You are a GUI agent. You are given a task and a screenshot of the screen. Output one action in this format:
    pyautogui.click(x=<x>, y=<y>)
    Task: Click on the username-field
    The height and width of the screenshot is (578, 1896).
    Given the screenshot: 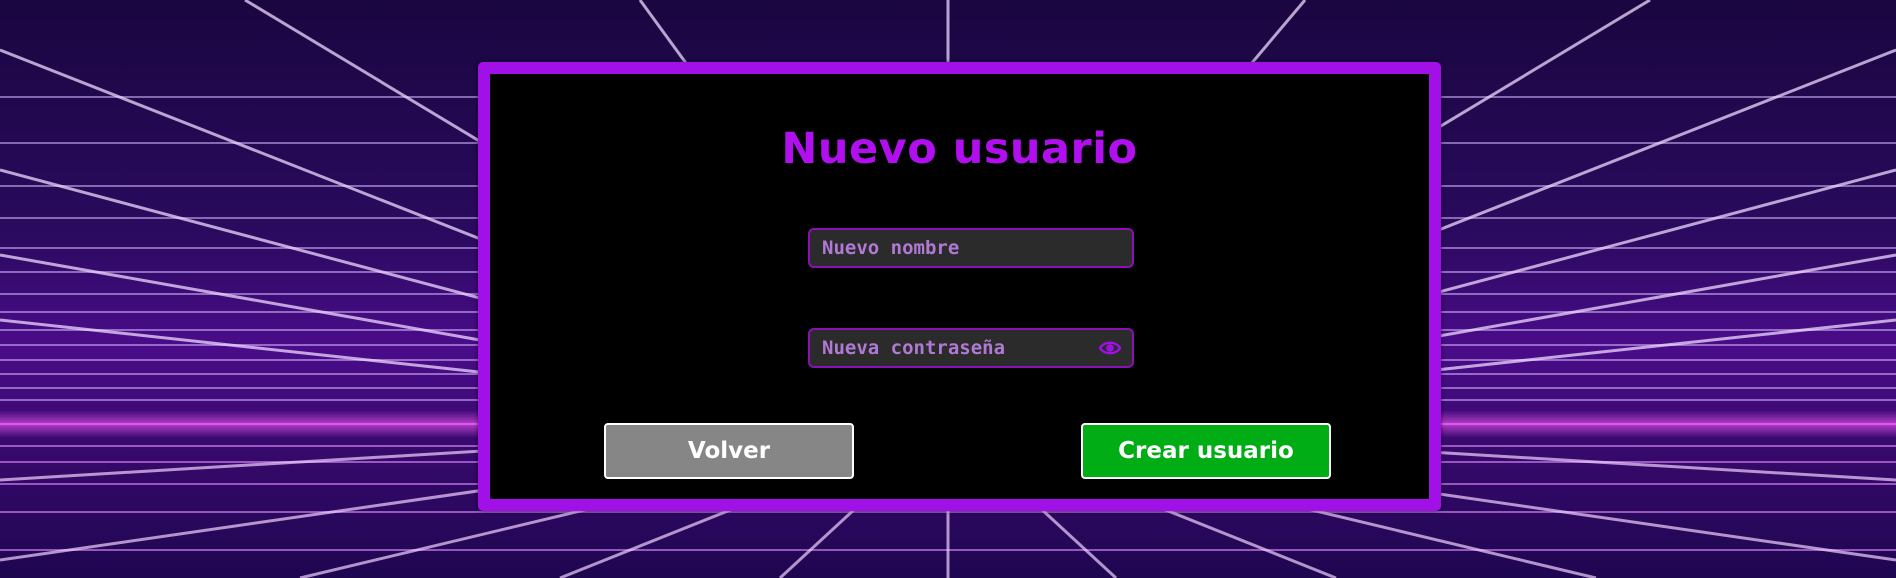 What is the action you would take?
    pyautogui.click(x=971, y=248)
    